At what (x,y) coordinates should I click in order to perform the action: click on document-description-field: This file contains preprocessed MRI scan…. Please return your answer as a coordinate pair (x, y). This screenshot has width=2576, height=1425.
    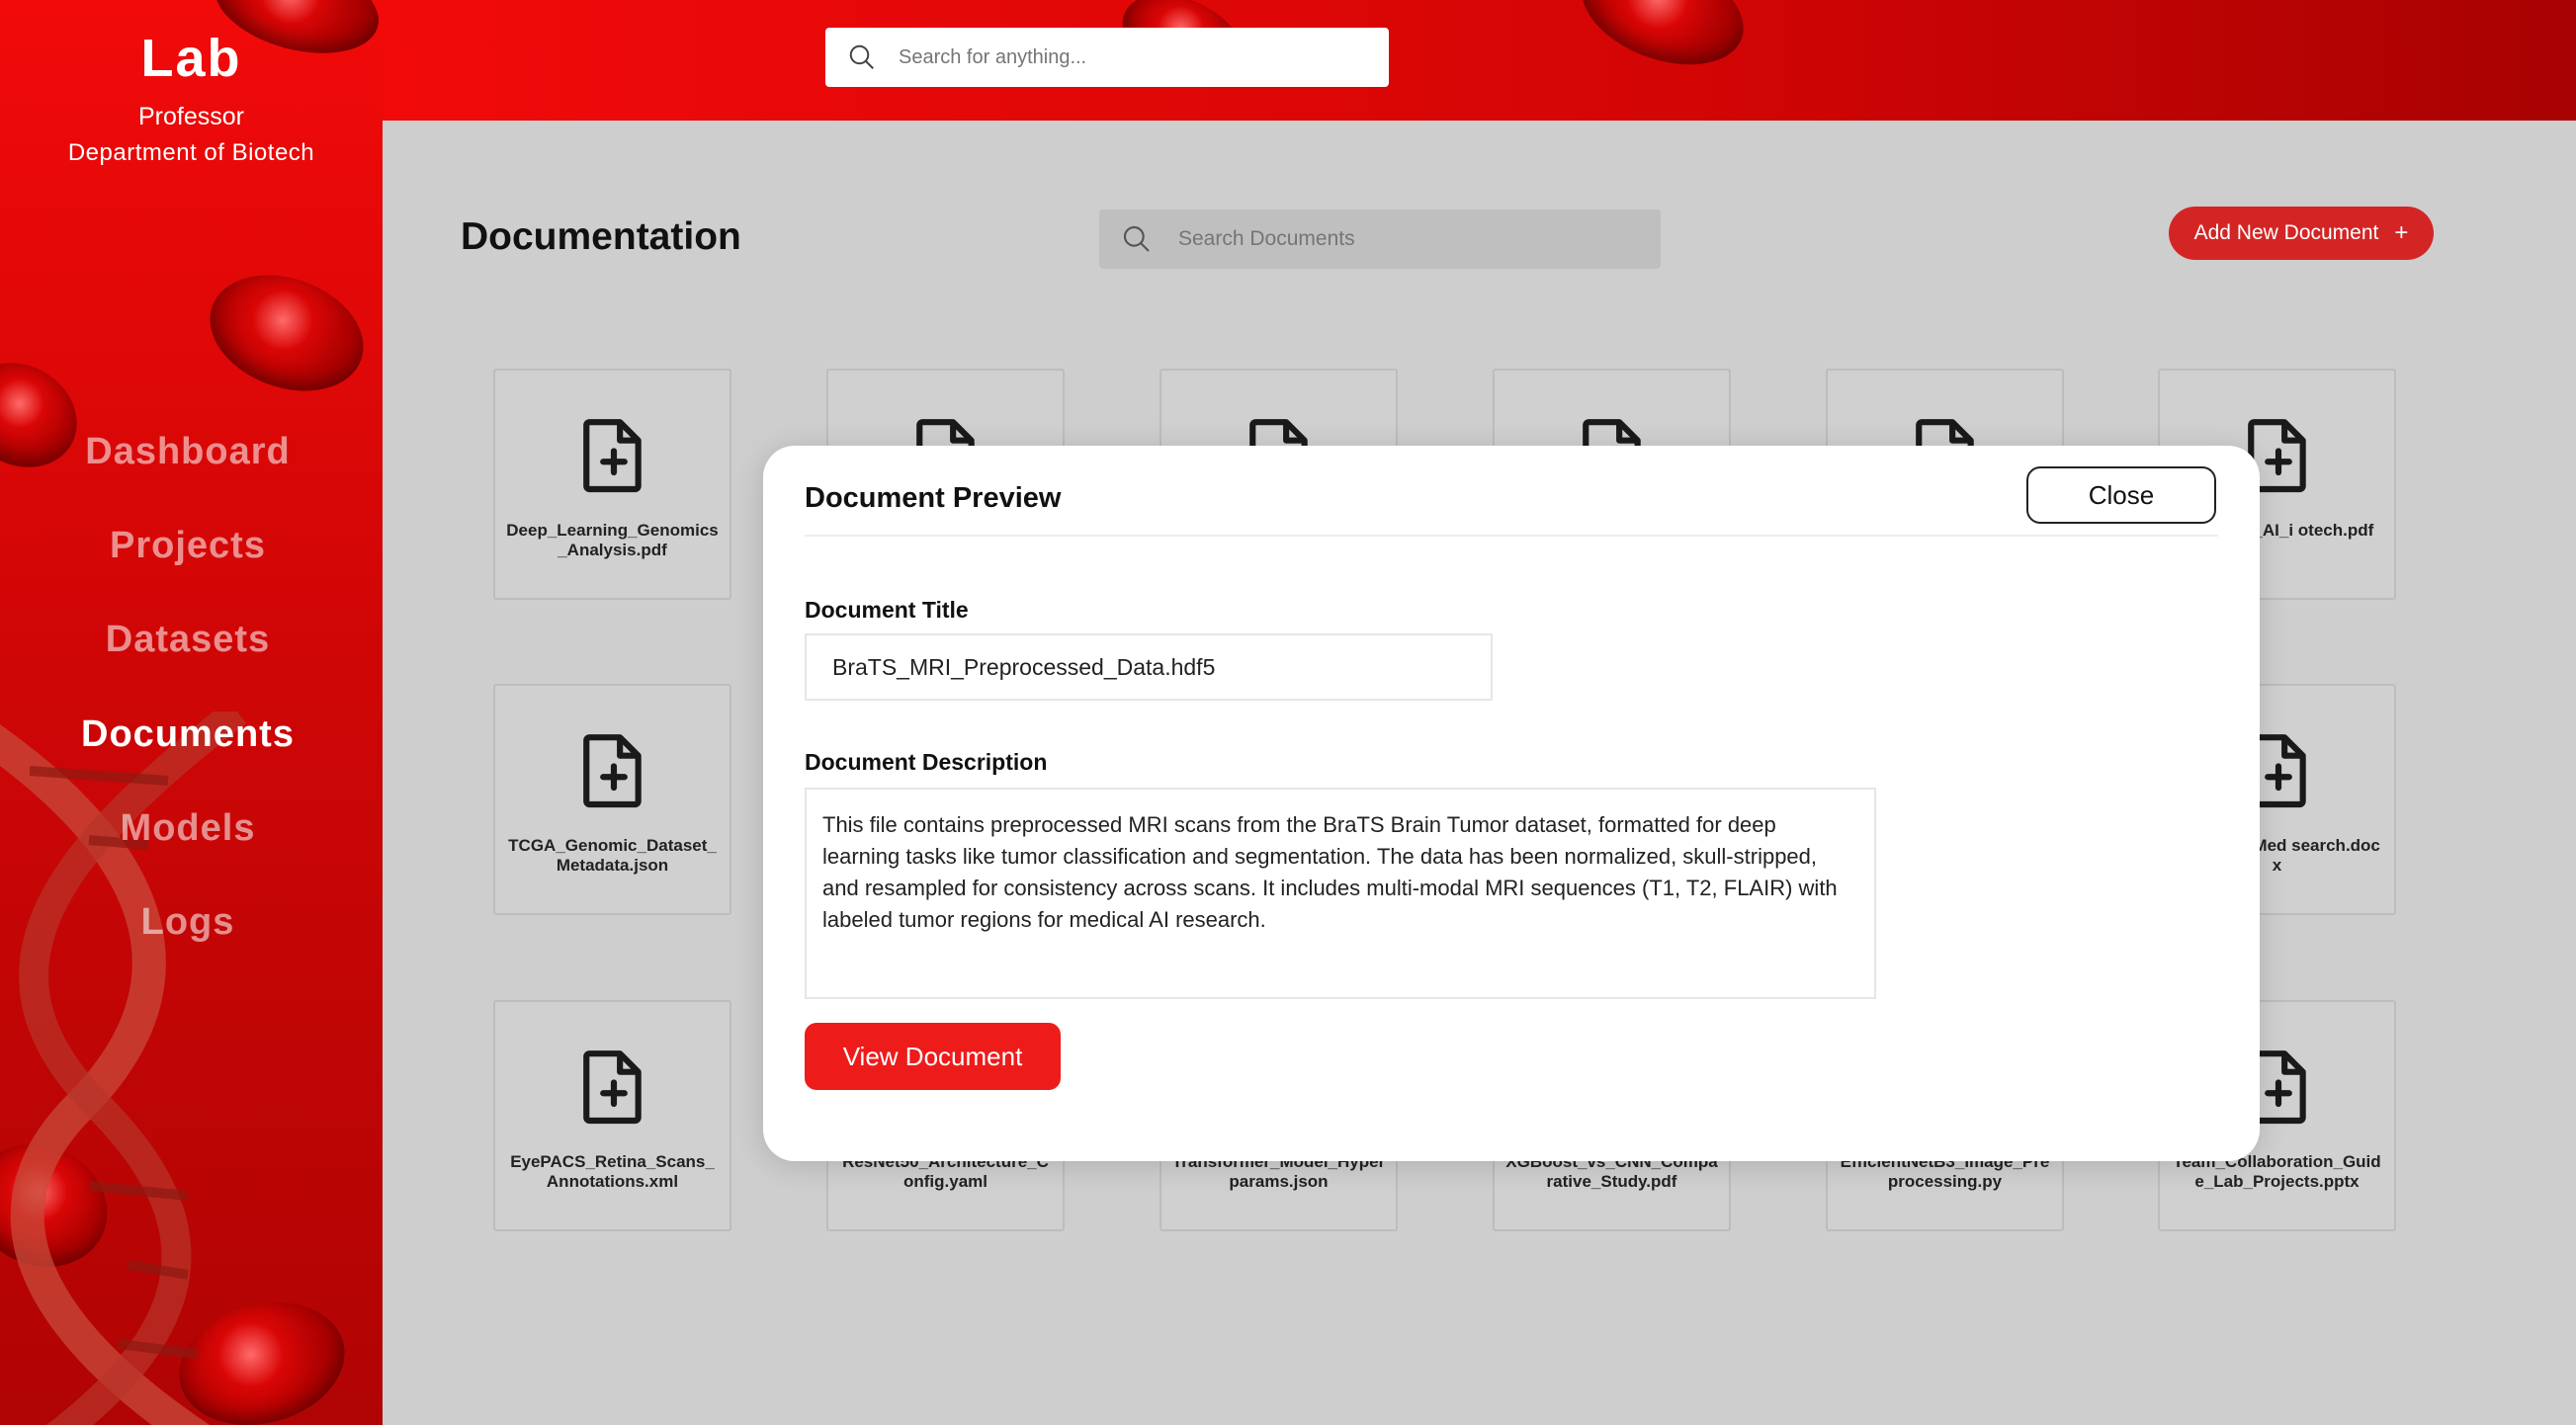
    Looking at the image, I should click on (1340, 893).